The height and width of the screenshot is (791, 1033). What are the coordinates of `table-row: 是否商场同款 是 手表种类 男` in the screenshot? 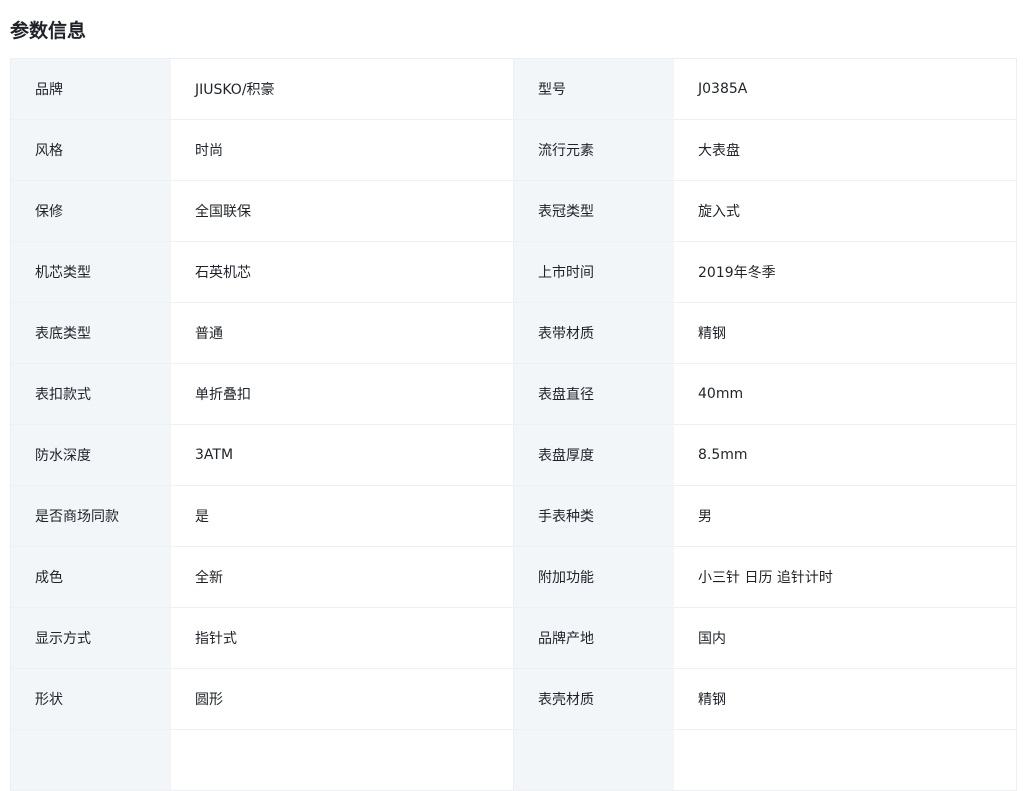 It's located at (513, 516).